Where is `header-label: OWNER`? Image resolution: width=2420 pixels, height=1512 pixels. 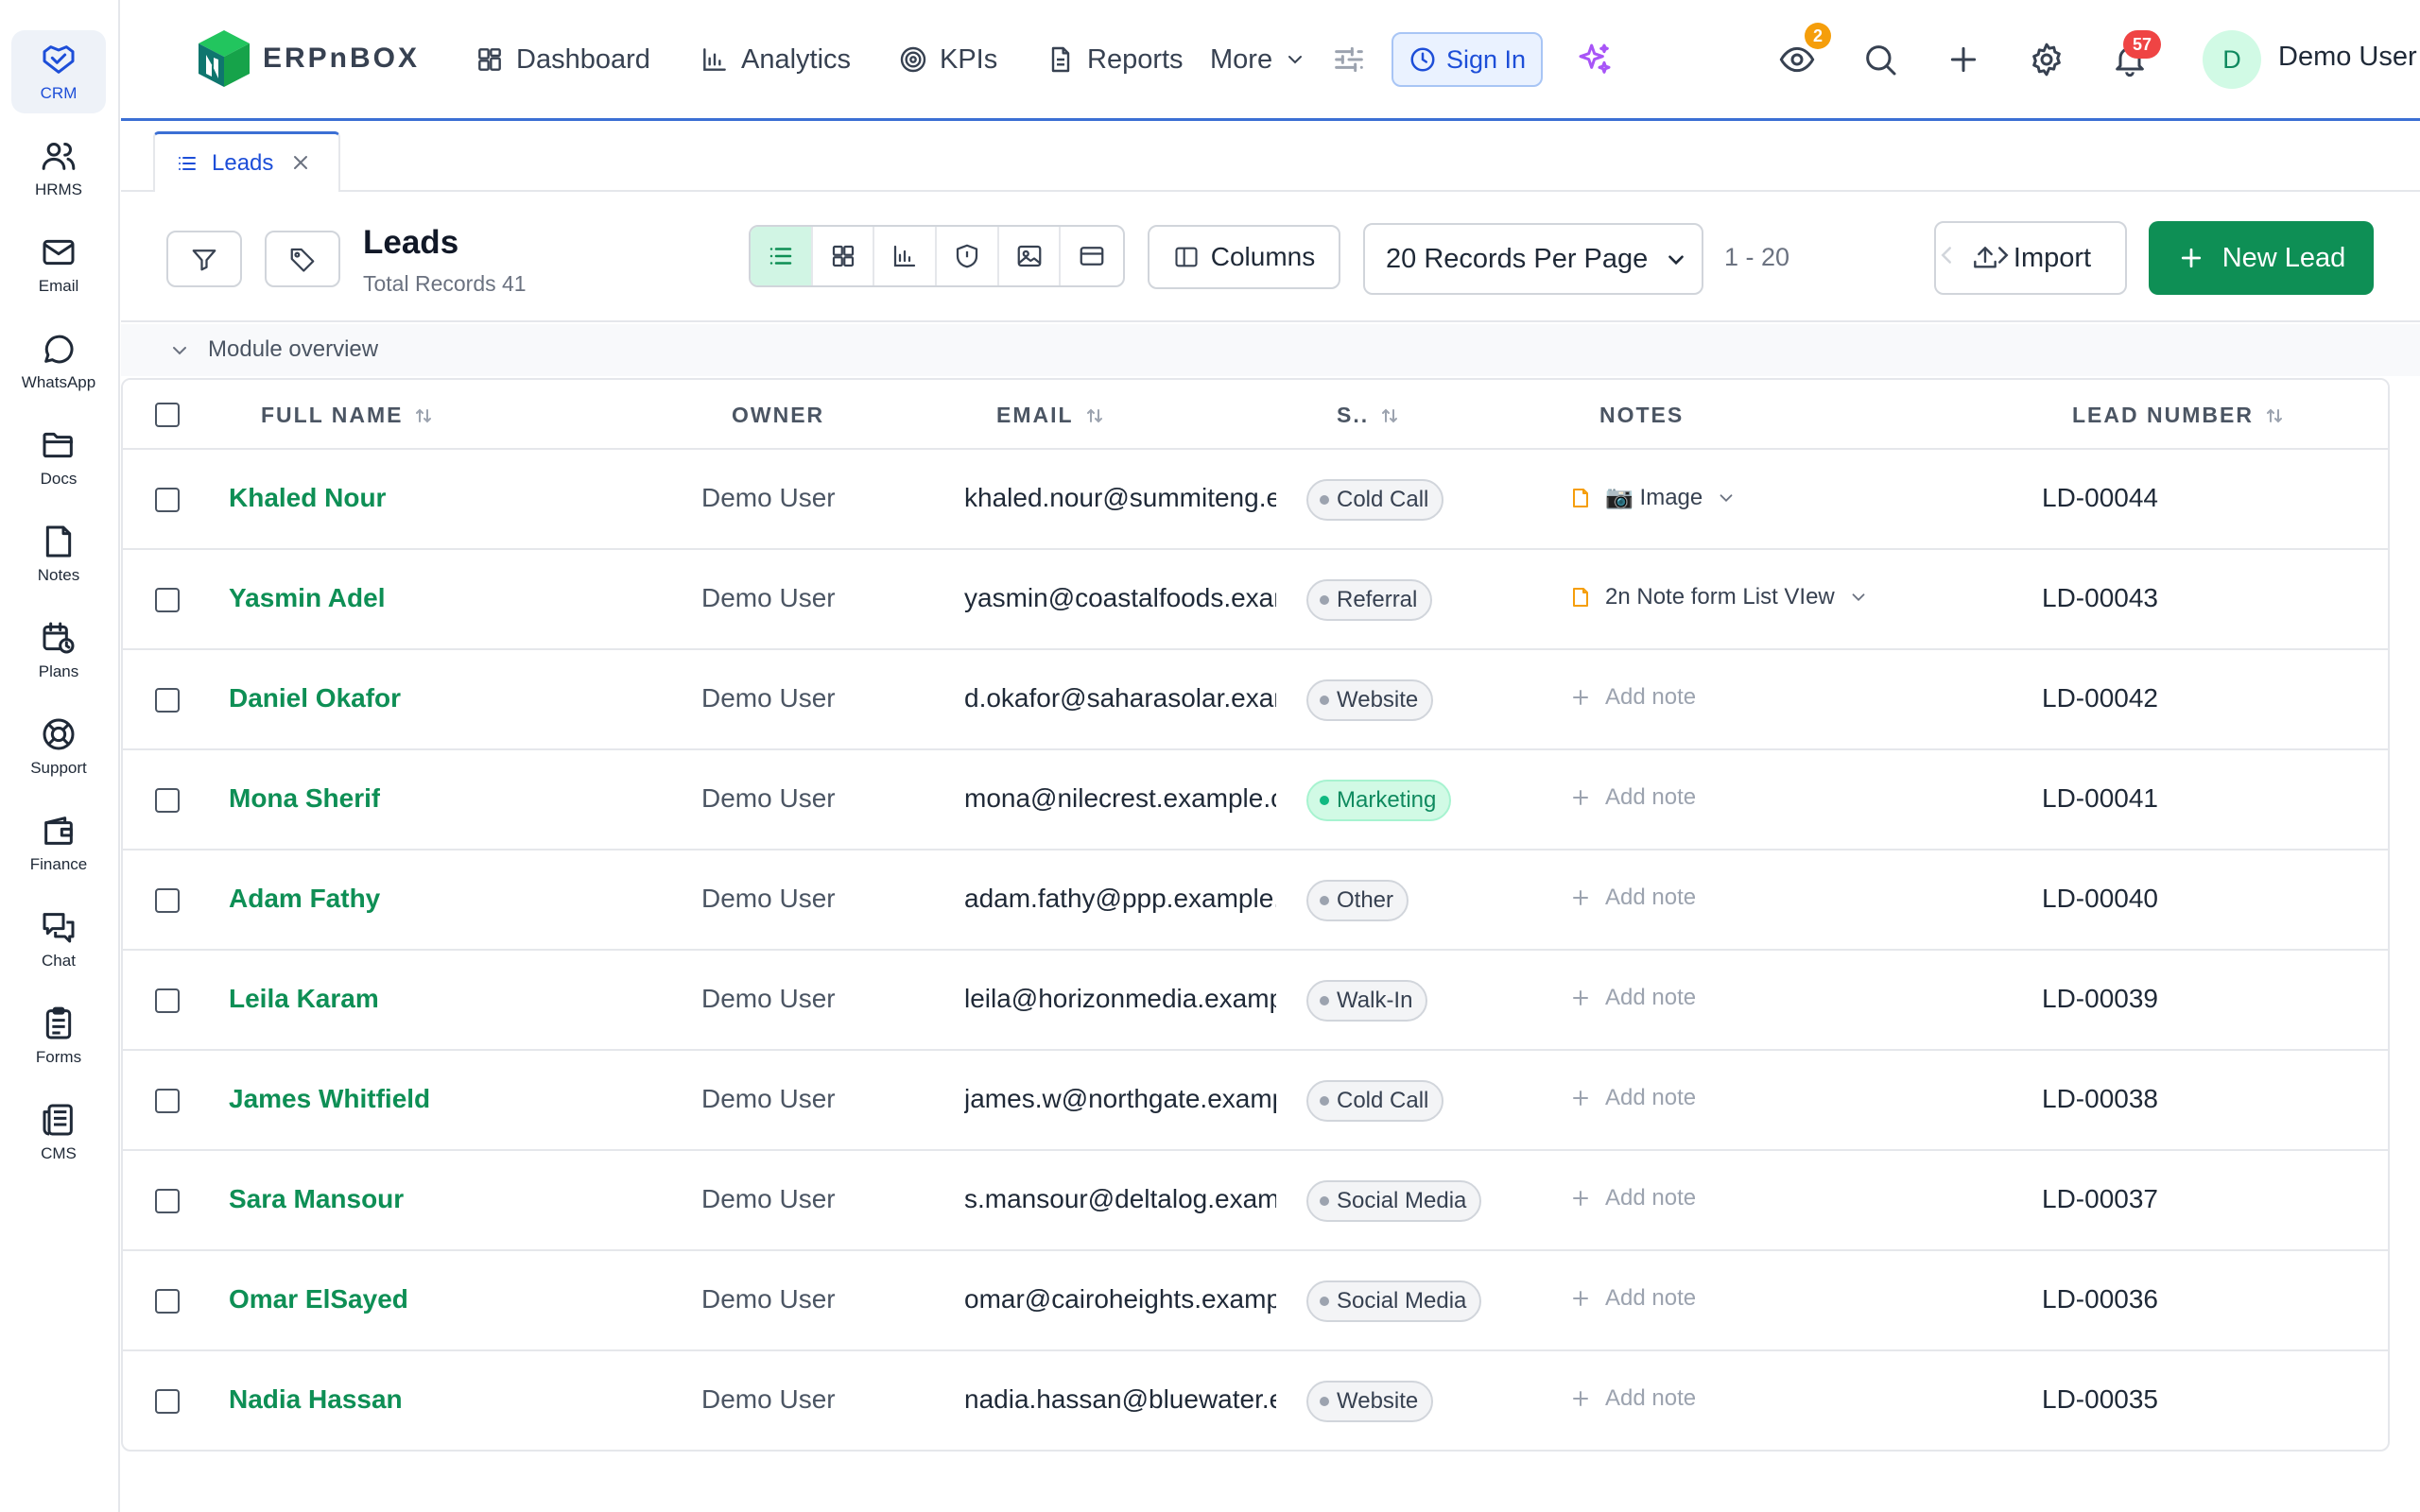
header-label: OWNER is located at coordinates (778, 415).